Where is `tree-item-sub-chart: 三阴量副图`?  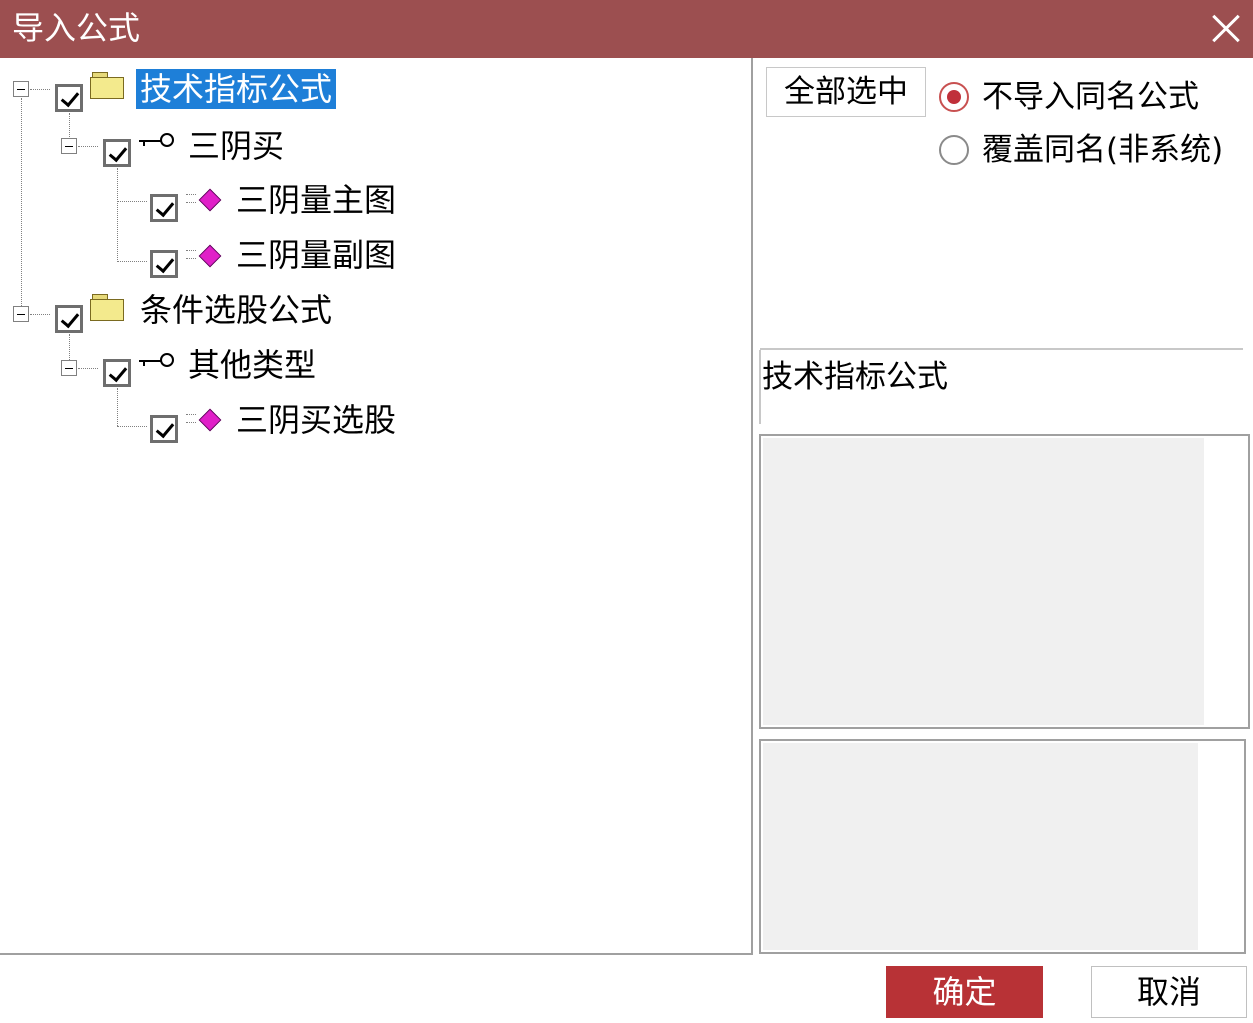
tree-item-sub-chart: 三阴量副图 is located at coordinates (316, 255).